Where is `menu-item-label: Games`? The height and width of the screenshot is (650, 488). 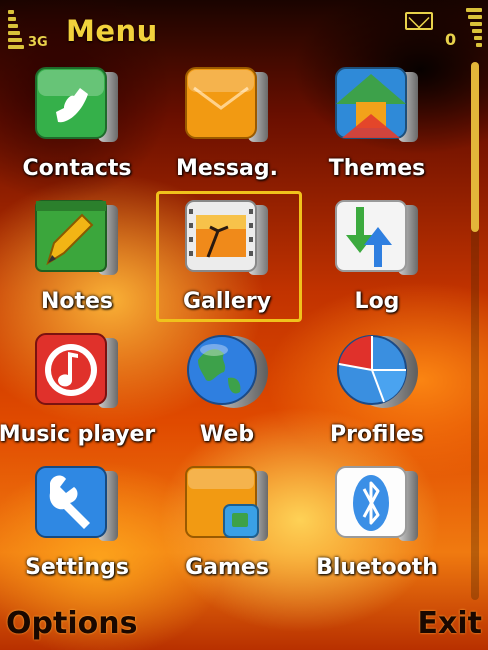 menu-item-label: Games is located at coordinates (227, 567).